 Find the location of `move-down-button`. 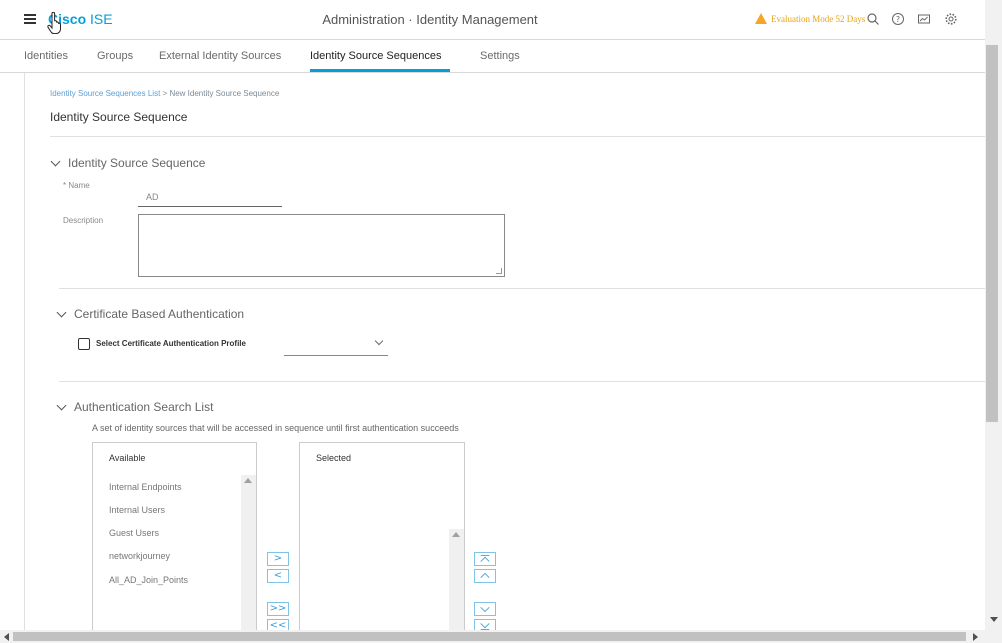

move-down-button is located at coordinates (485, 609).